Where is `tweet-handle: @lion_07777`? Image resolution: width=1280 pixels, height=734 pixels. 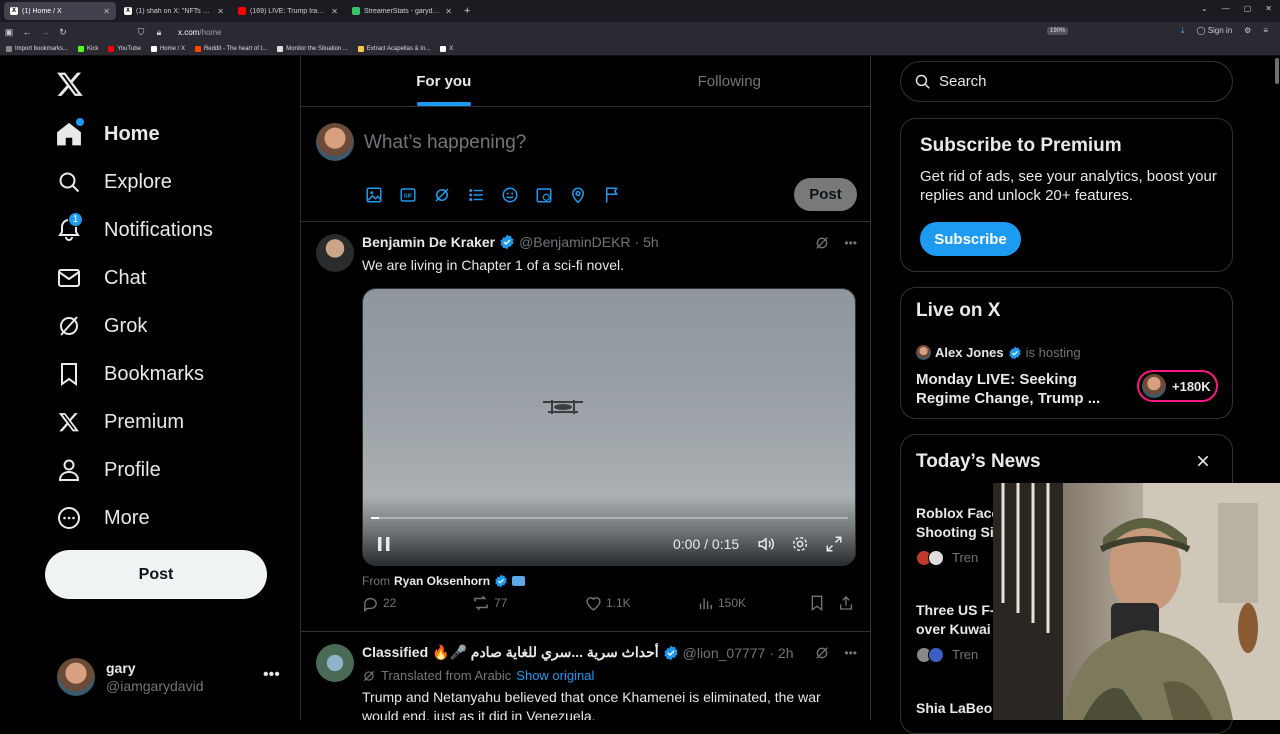 tweet-handle: @lion_07777 is located at coordinates (724, 653).